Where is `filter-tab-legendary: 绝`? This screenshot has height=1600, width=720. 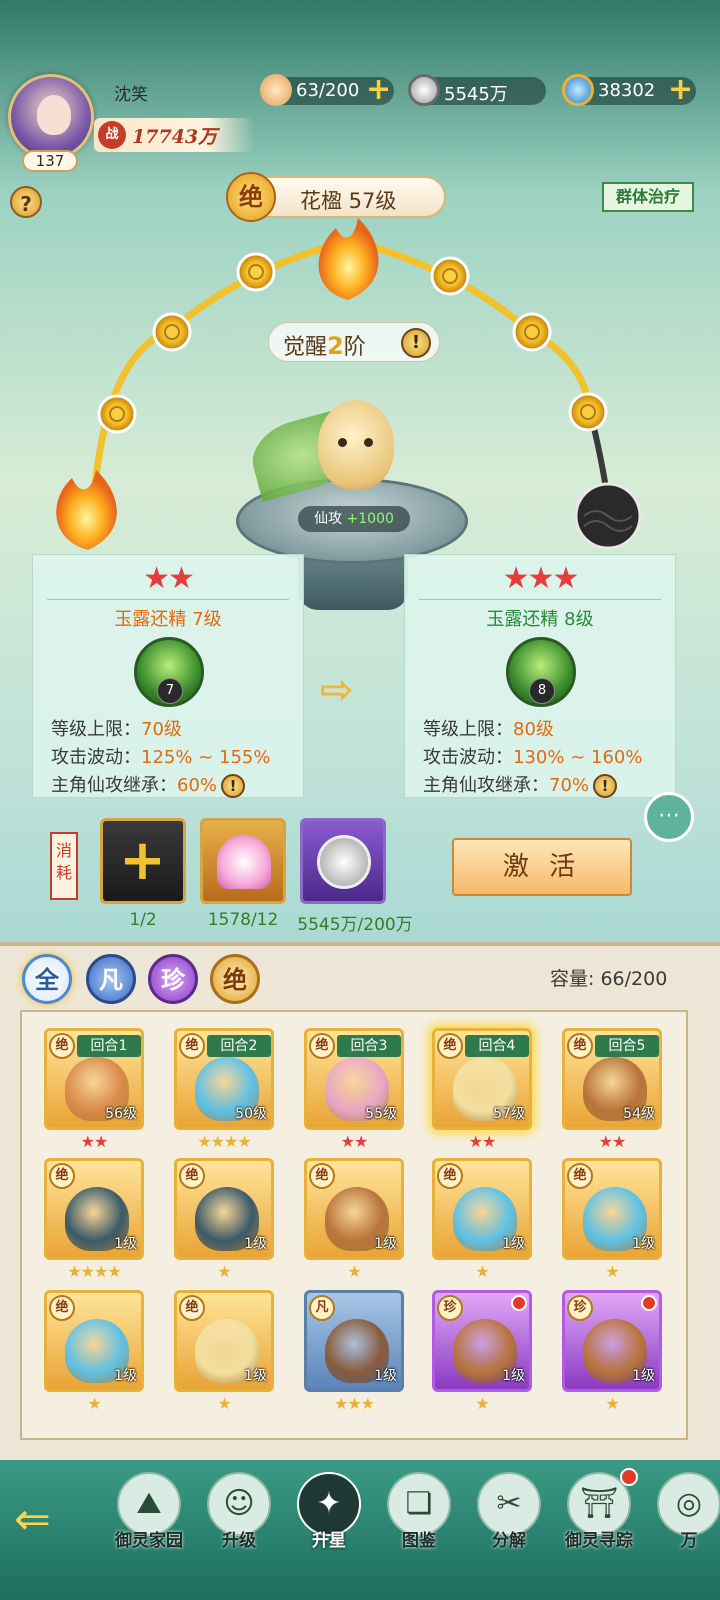
filter-tab-legendary: 绝 is located at coordinates (235, 979).